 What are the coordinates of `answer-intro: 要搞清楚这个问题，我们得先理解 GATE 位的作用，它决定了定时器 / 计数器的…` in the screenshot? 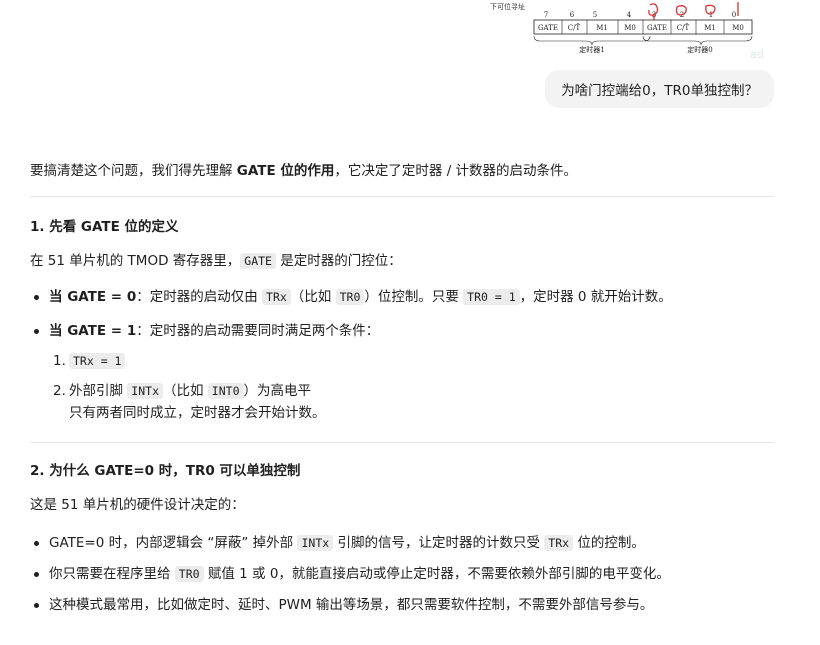 It's located at (402, 171).